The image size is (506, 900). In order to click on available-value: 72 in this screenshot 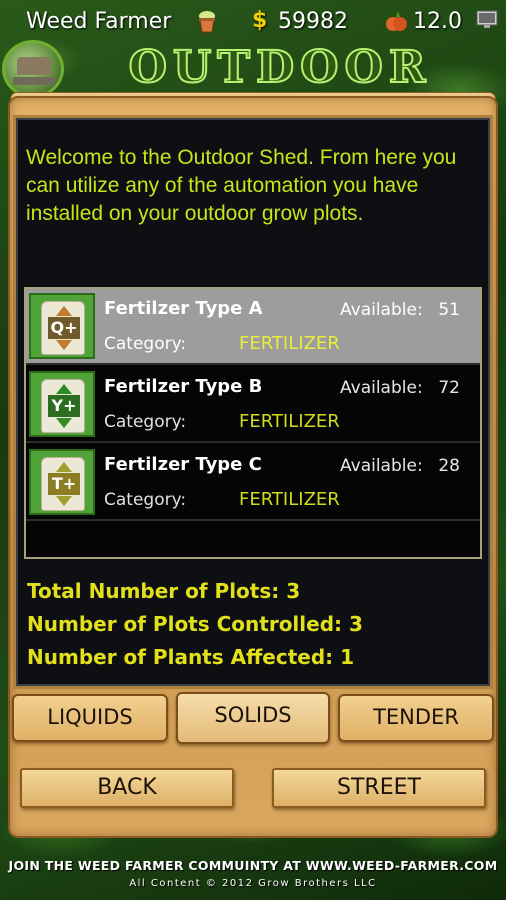, I will do `click(449, 388)`.